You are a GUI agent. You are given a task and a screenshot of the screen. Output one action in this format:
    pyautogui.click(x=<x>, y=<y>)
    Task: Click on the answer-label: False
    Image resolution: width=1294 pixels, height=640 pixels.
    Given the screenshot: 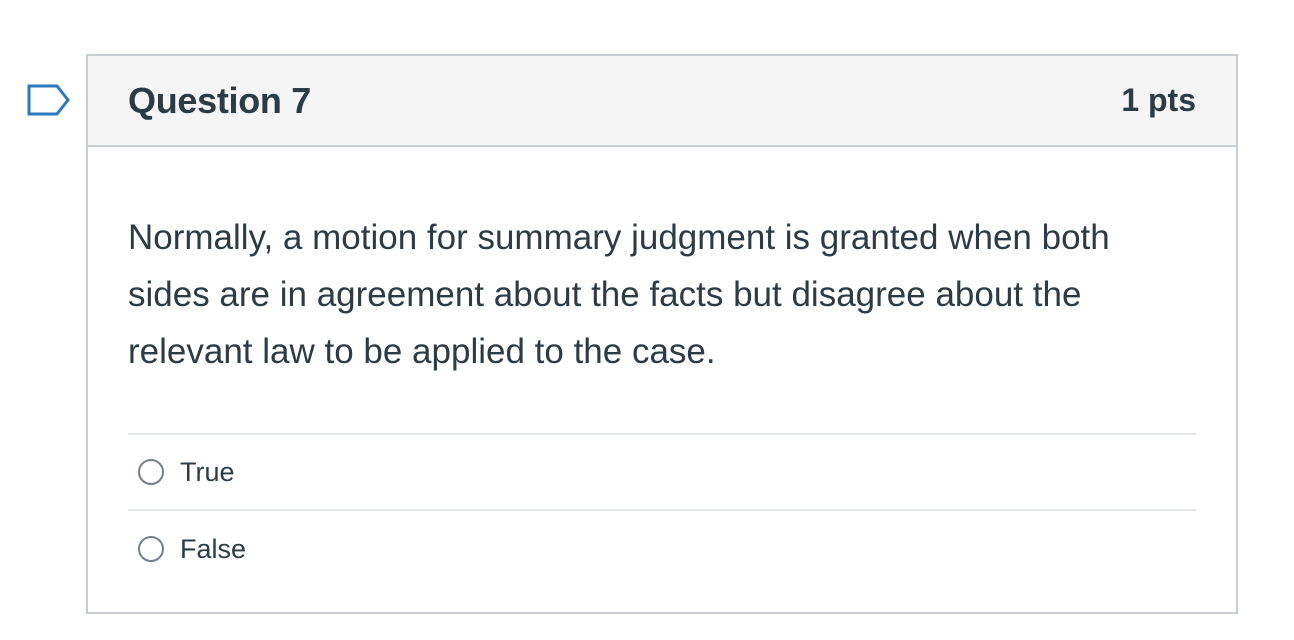 What is the action you would take?
    pyautogui.click(x=213, y=548)
    